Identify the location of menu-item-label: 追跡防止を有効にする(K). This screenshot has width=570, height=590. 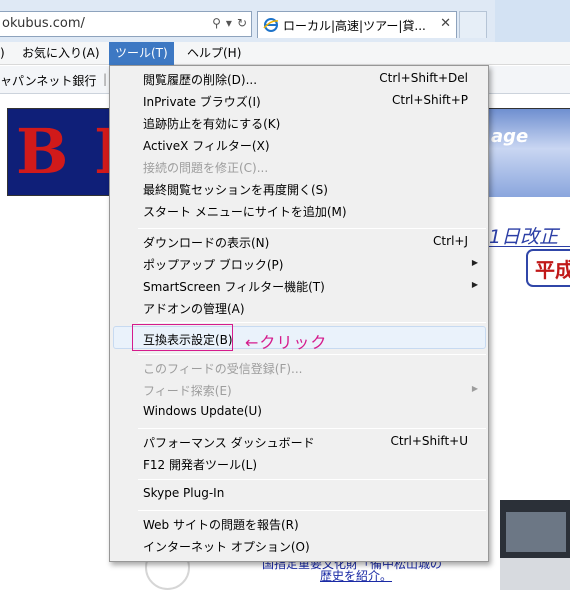
(212, 124).